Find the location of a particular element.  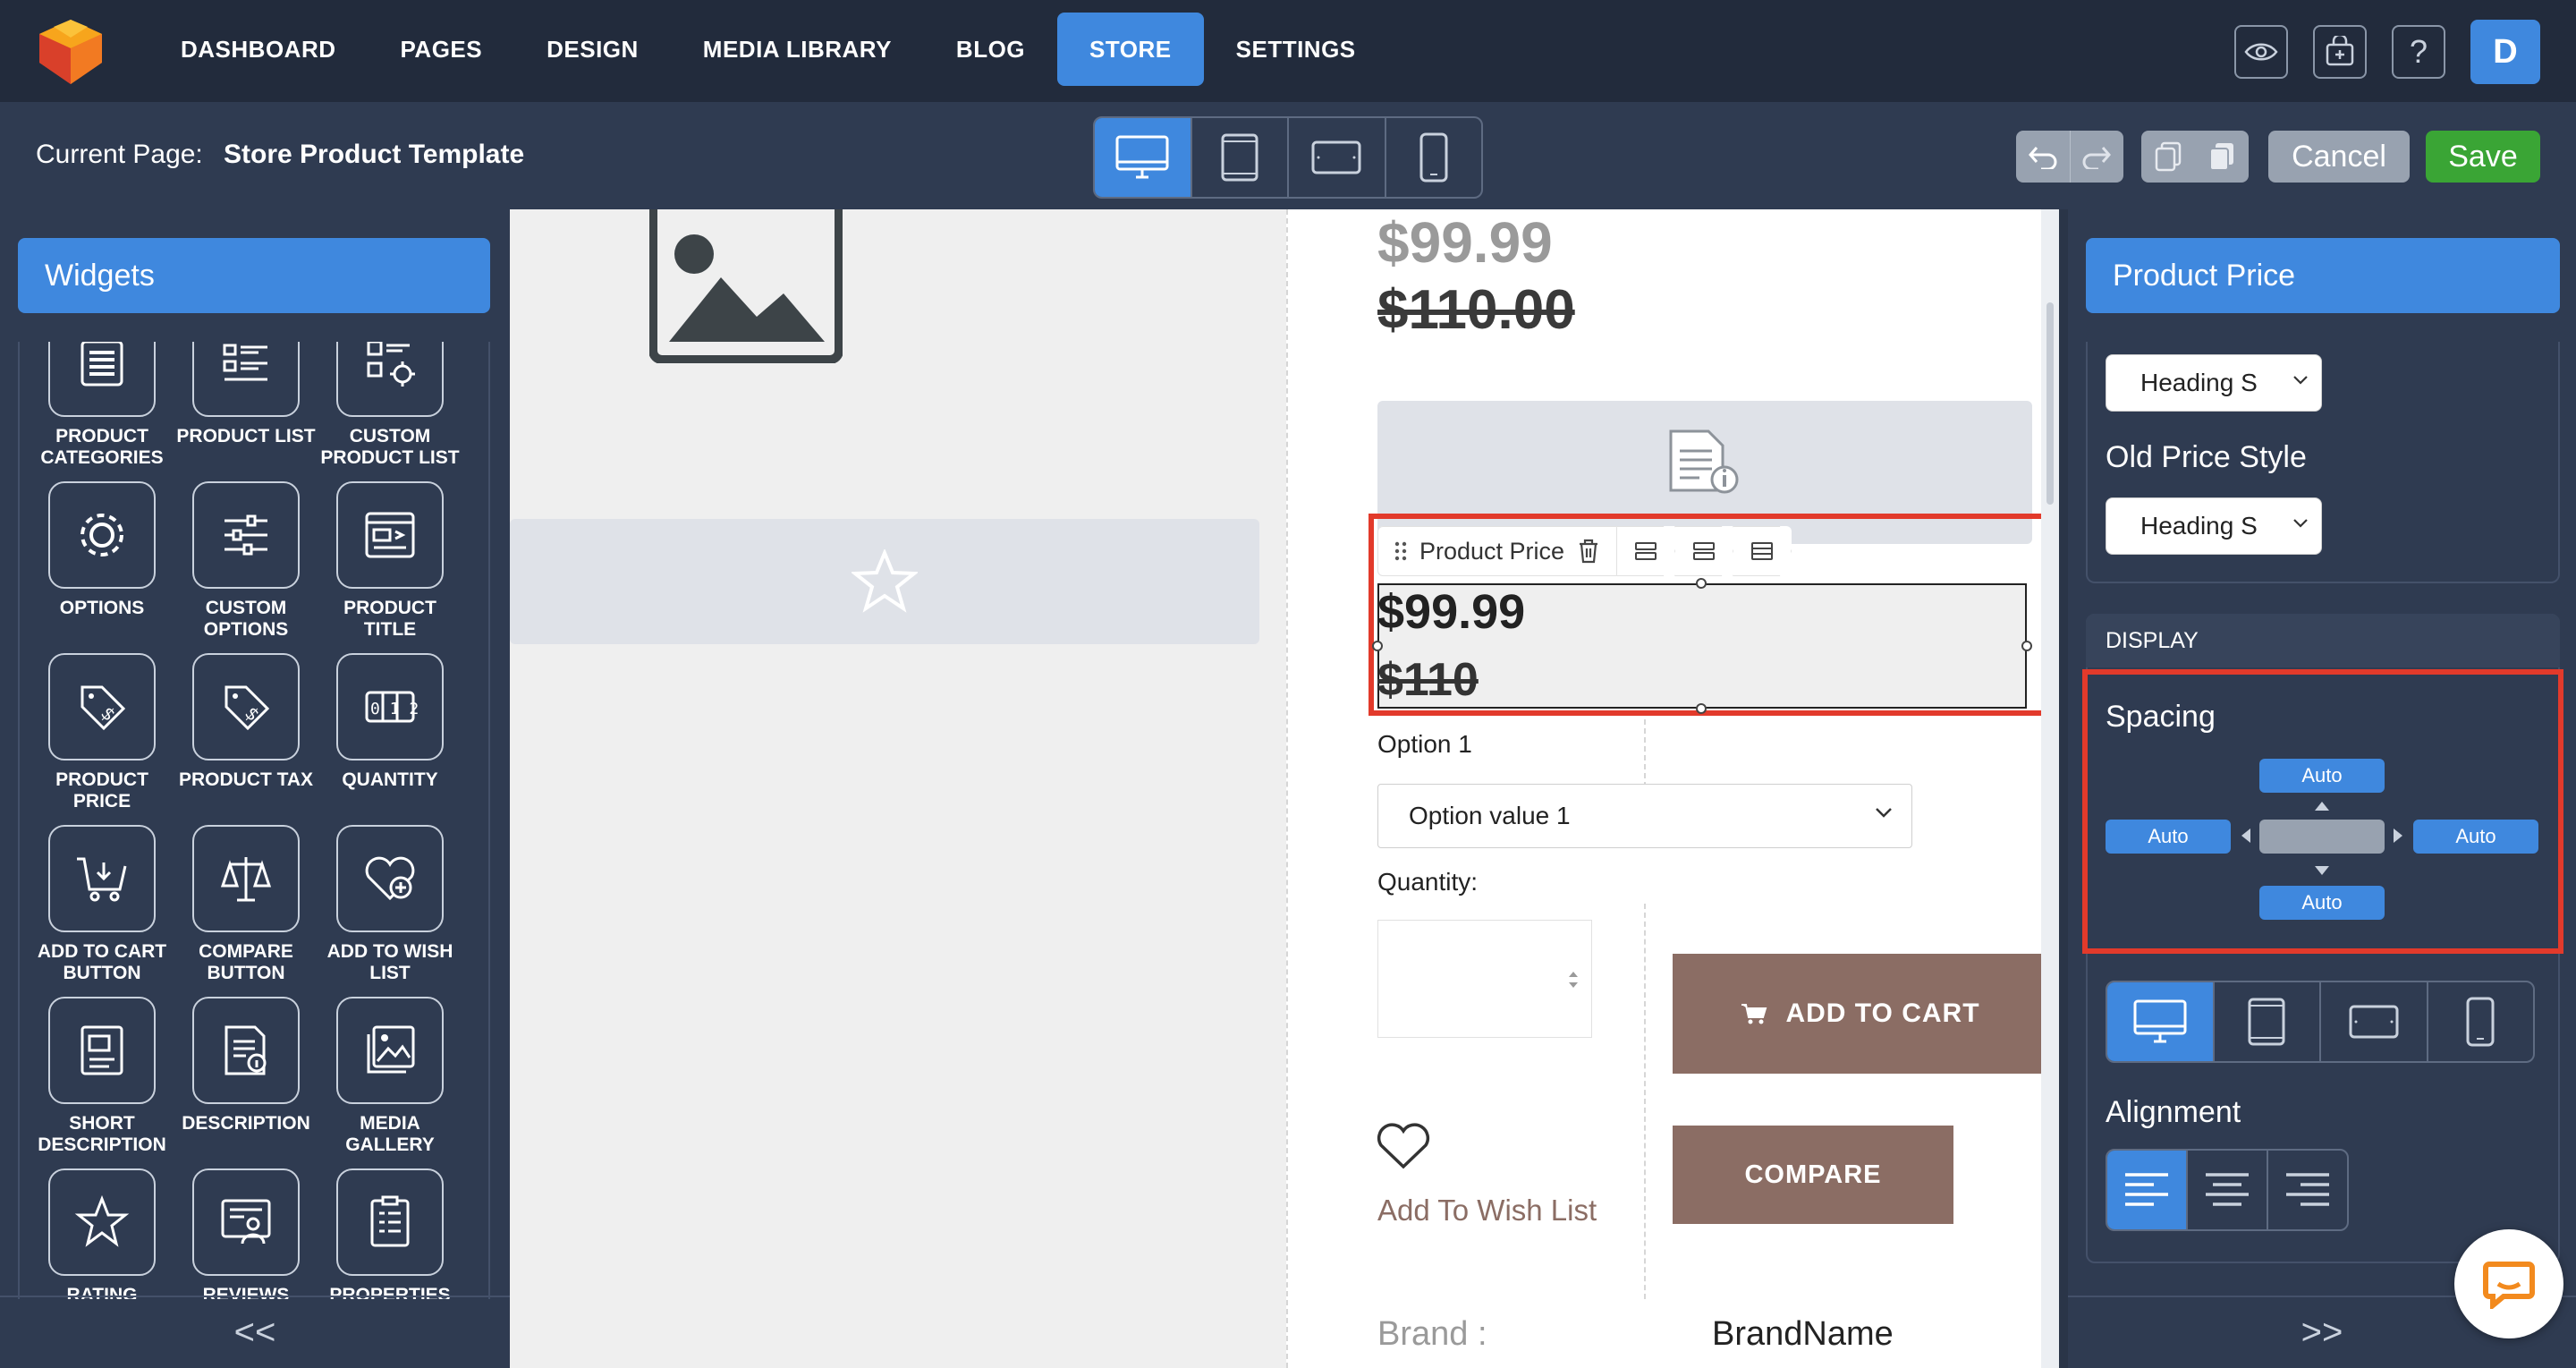

preview-button is located at coordinates (2261, 52).